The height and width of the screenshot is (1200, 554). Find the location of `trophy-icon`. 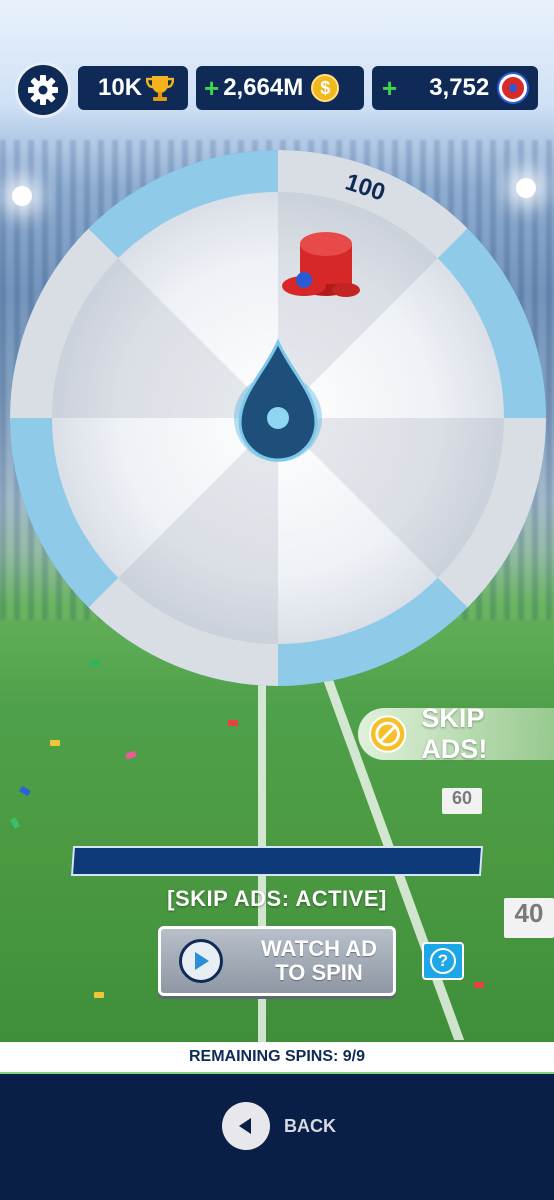

trophy-icon is located at coordinates (160, 88).